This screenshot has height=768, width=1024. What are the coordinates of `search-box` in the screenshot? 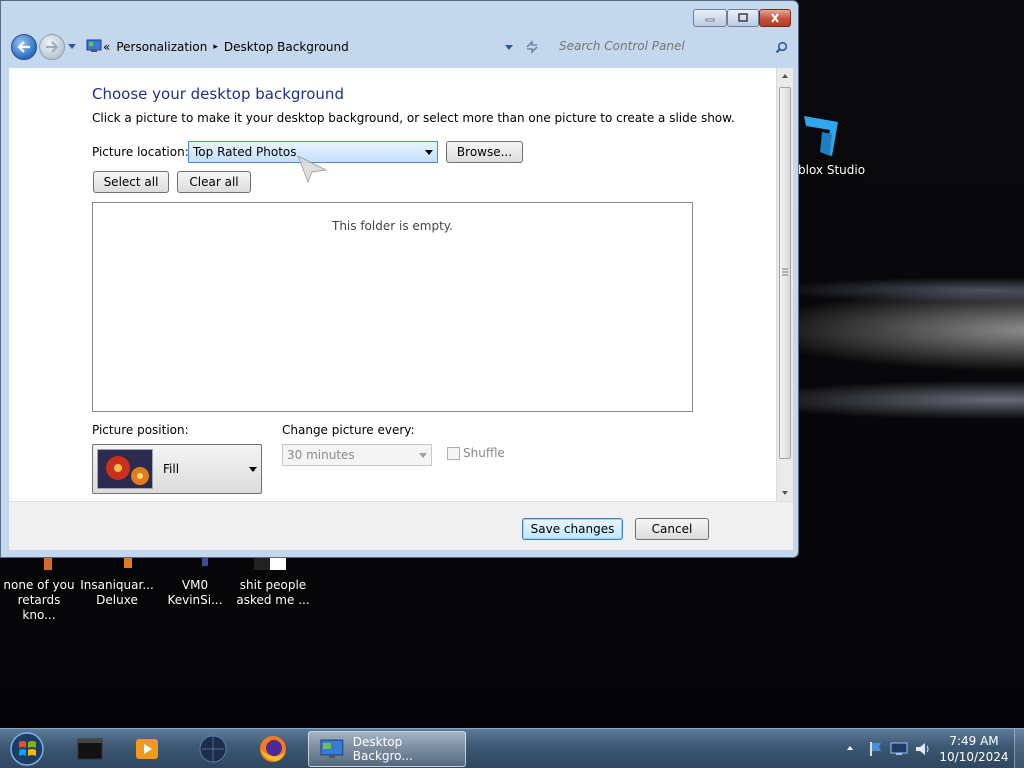 It's located at (672, 47).